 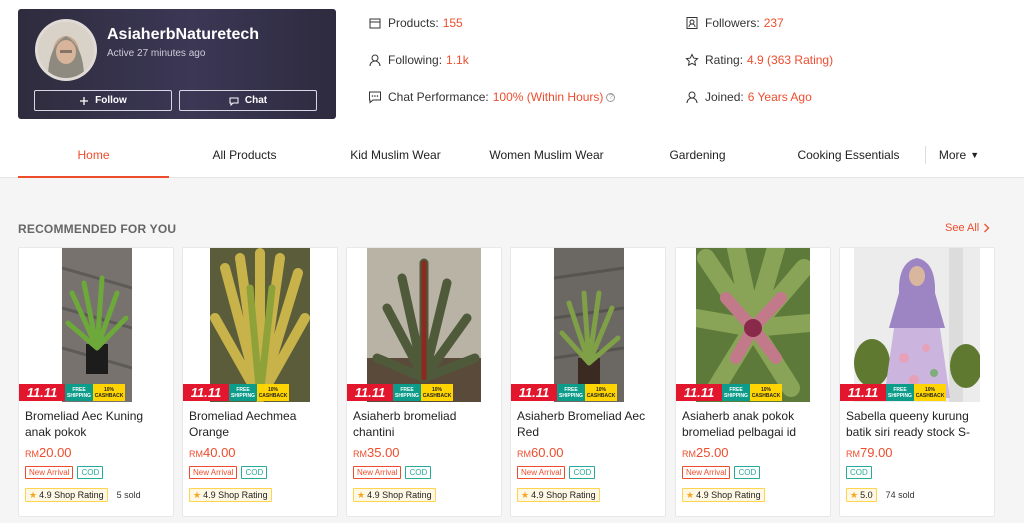 I want to click on price-value: 60.00, so click(x=547, y=452).